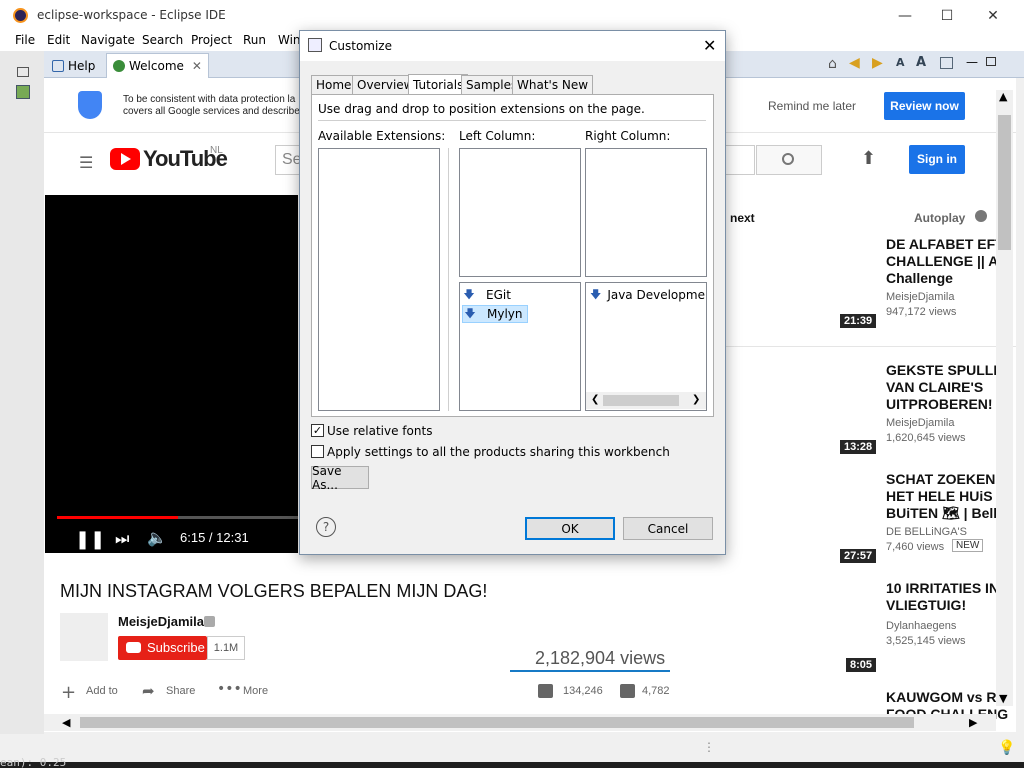 The height and width of the screenshot is (768, 1024). I want to click on close-window-button: ✕, so click(993, 15).